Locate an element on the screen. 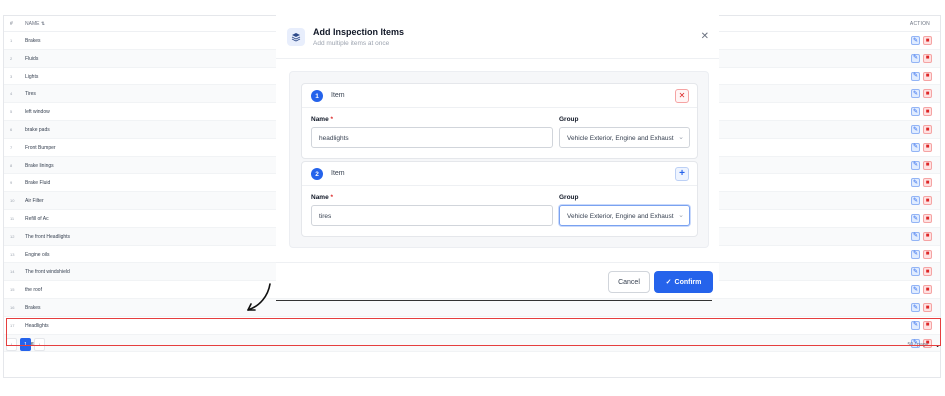 This screenshot has height=396, width=945. item-number-badge: 1 is located at coordinates (317, 96).